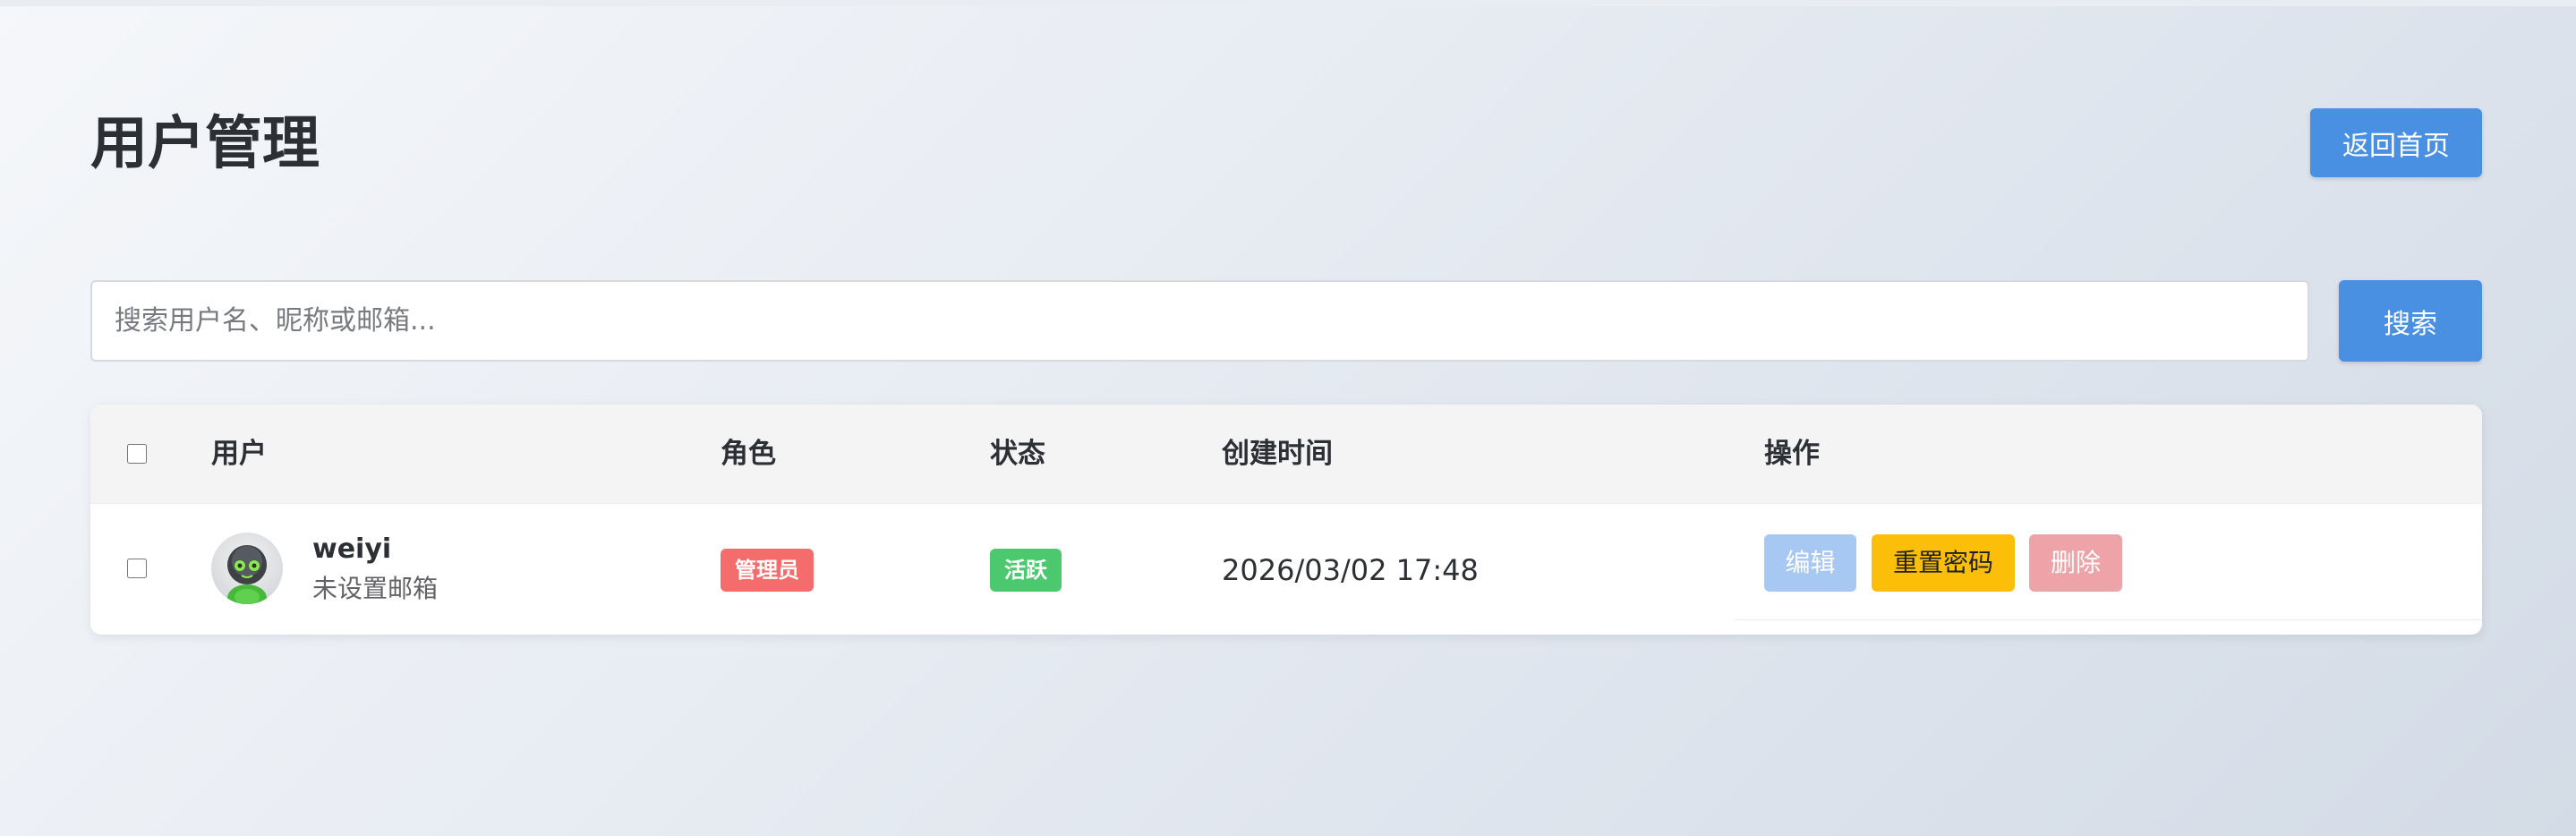  Describe the element at coordinates (2108, 619) in the screenshot. I see `row-divider` at that location.